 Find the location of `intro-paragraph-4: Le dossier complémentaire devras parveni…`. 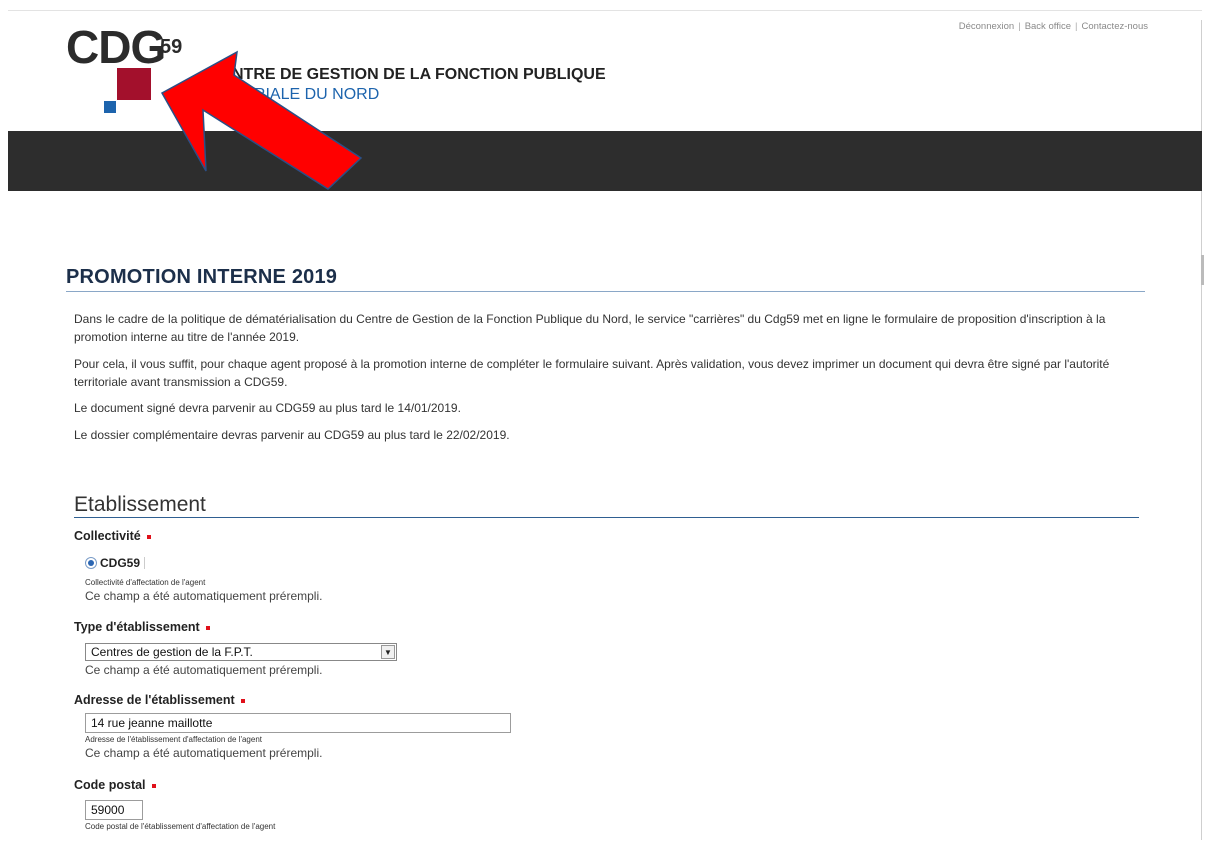

intro-paragraph-4: Le dossier complémentaire devras parveni… is located at coordinates (292, 435).